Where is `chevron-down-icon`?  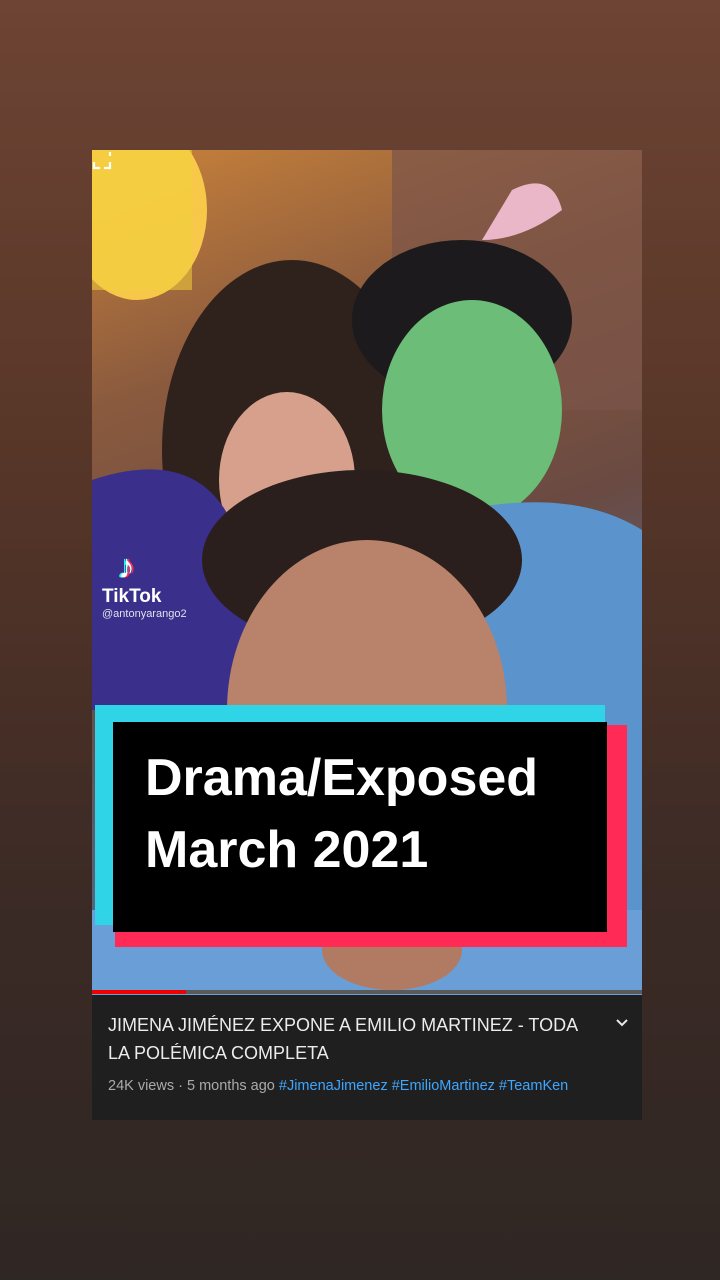 chevron-down-icon is located at coordinates (622, 1023).